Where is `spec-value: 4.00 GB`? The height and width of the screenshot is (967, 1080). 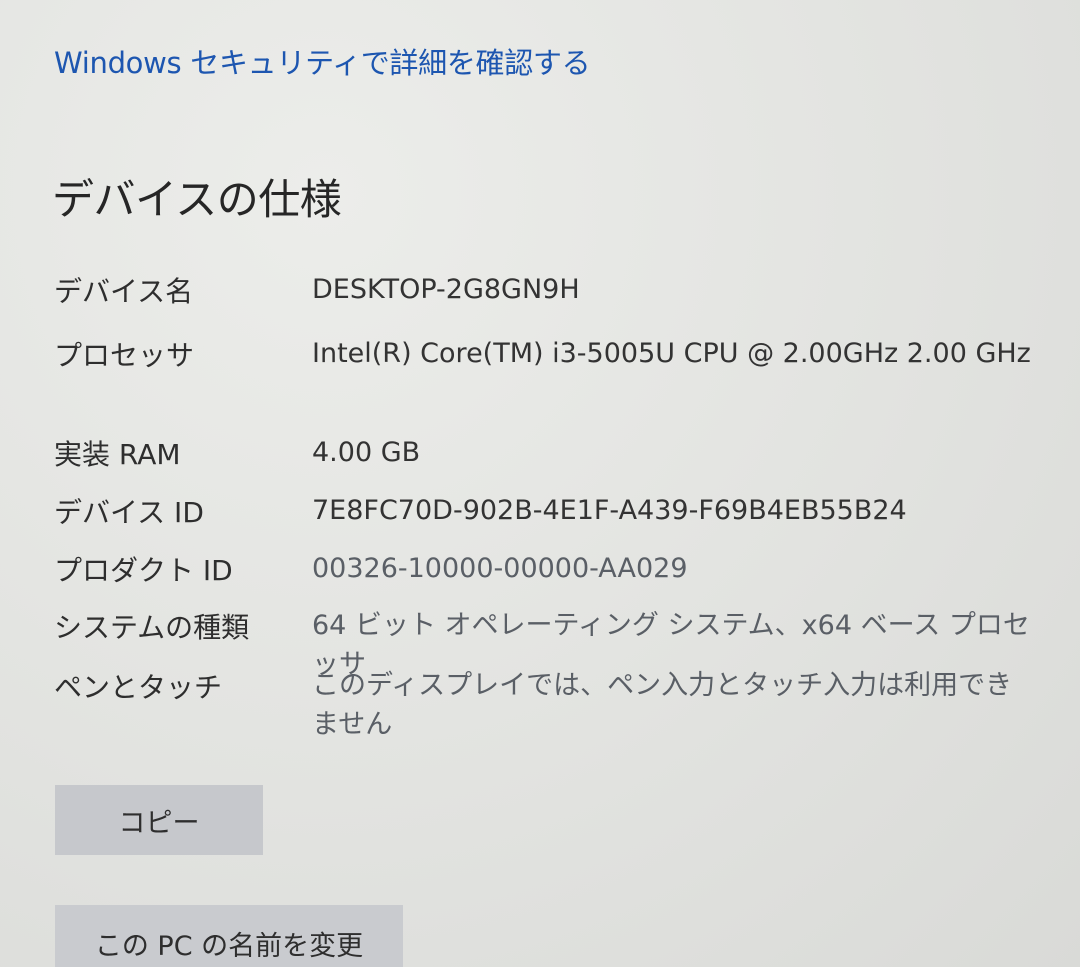 spec-value: 4.00 GB is located at coordinates (366, 452).